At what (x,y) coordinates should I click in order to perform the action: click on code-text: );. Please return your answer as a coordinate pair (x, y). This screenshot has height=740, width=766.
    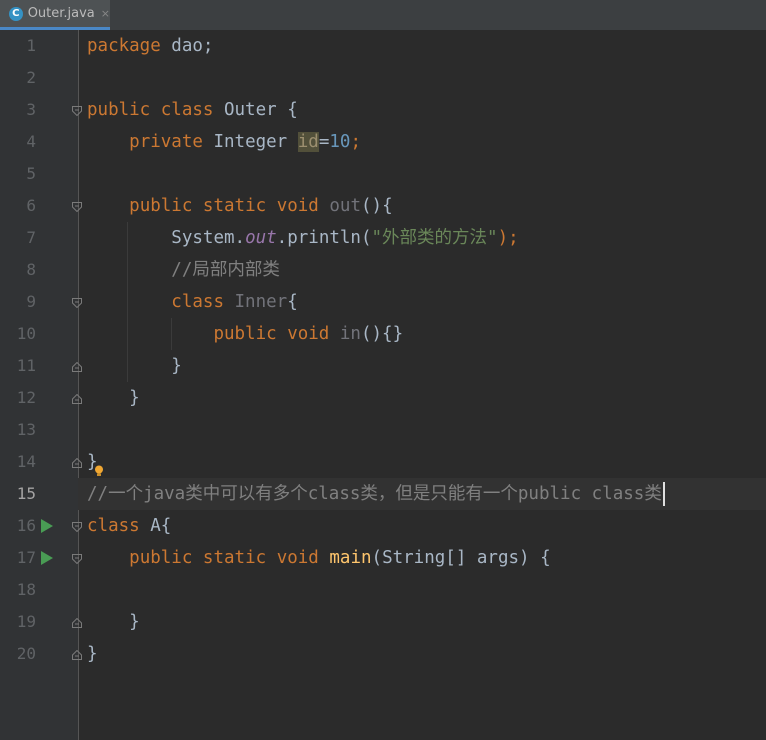
    Looking at the image, I should click on (508, 238).